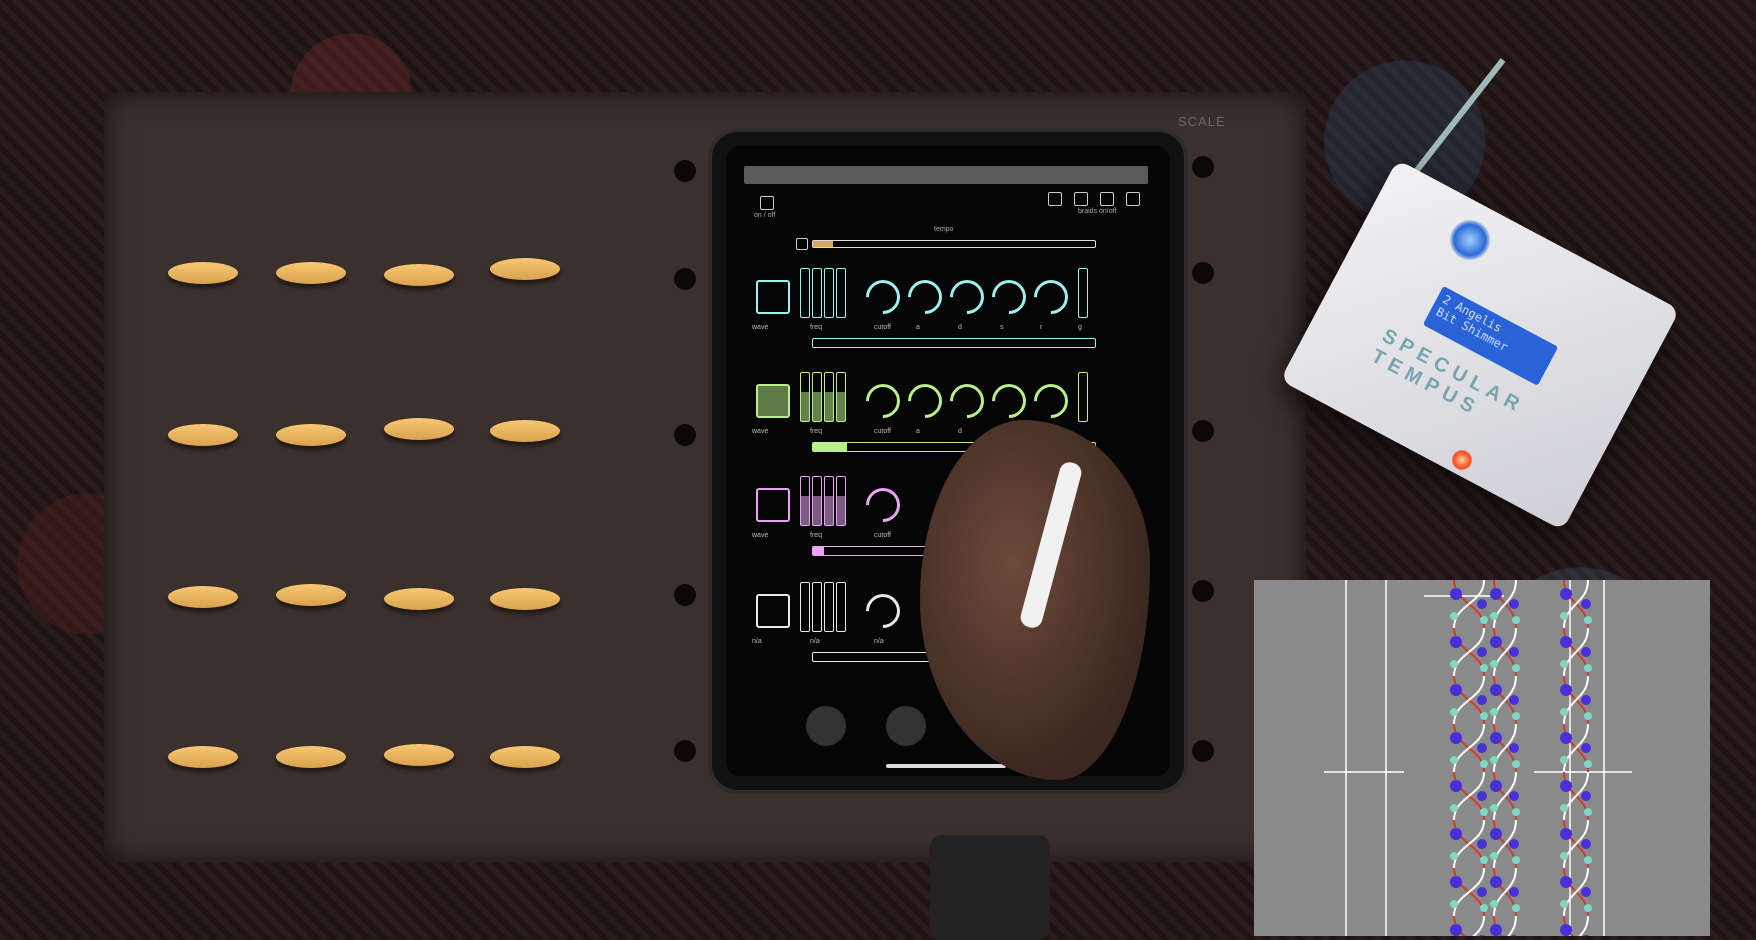 This screenshot has height=940, width=1756. I want to click on channel-label: d, so click(960, 327).